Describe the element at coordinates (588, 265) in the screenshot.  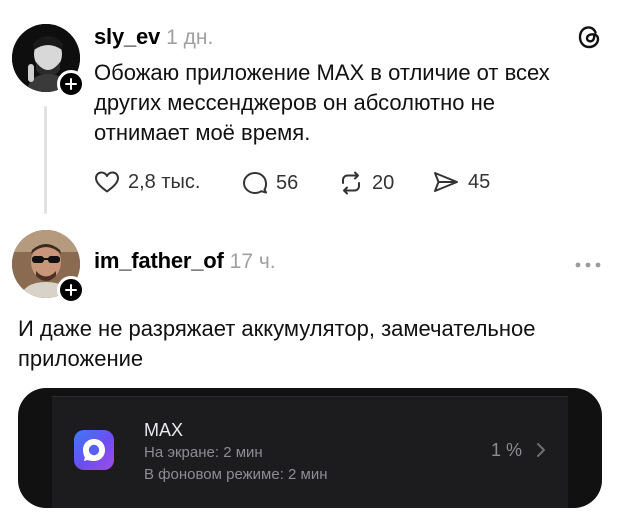
I see `more-dots-icon` at that location.